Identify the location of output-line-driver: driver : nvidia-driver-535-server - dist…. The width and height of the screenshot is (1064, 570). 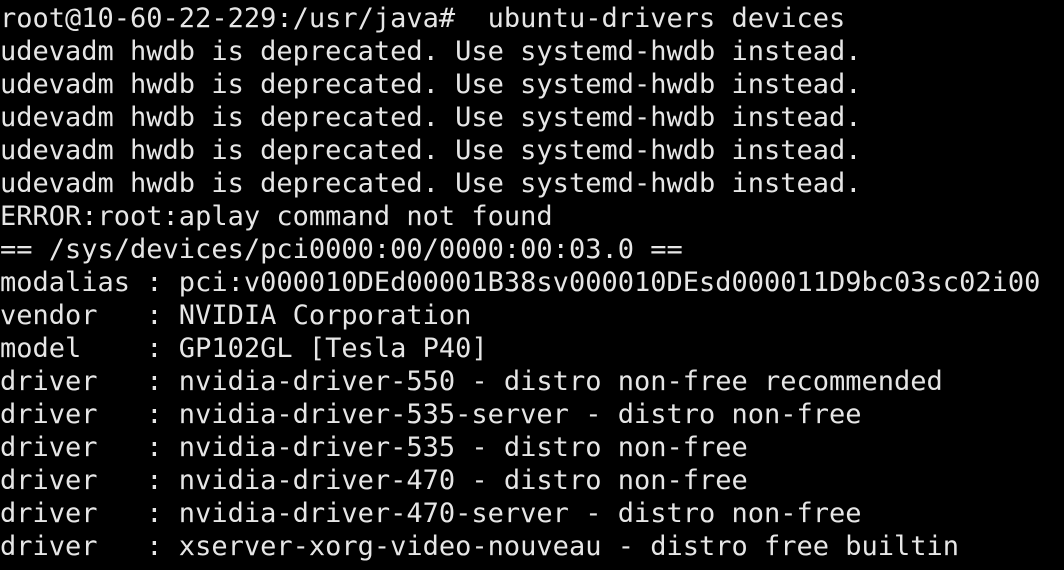
(431, 414).